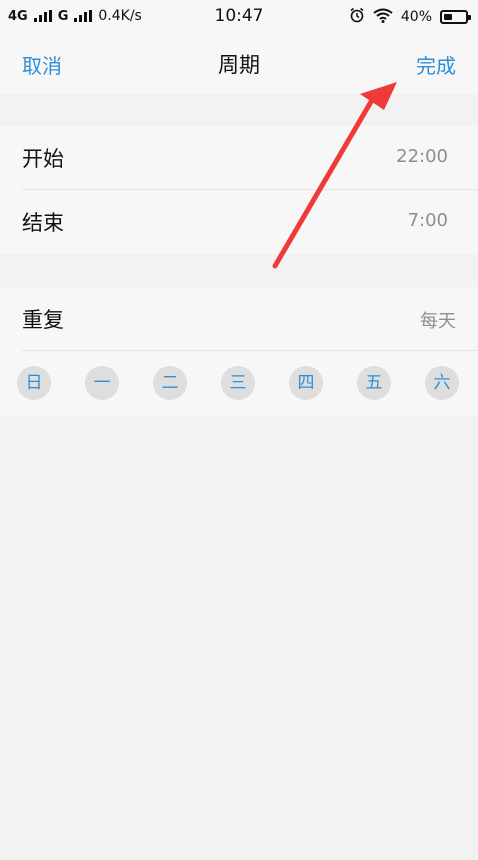 This screenshot has width=478, height=860. Describe the element at coordinates (374, 383) in the screenshot. I see `day-friday: 五` at that location.